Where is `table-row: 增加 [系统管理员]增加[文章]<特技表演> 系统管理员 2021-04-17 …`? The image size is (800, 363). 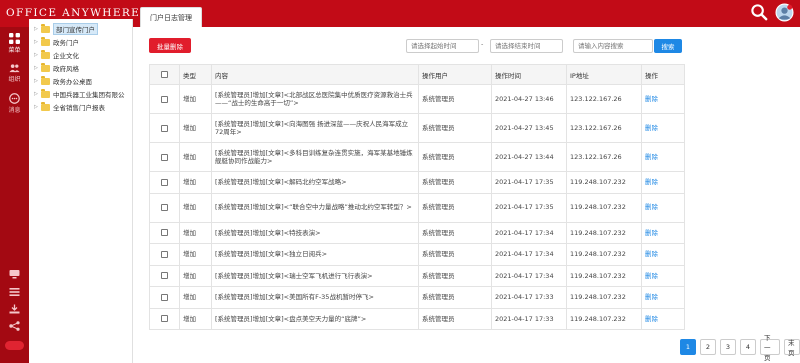 table-row: 增加 [系统管理员]增加[文章]<特技表演> 系统管理员 2021-04-17 … is located at coordinates (417, 232).